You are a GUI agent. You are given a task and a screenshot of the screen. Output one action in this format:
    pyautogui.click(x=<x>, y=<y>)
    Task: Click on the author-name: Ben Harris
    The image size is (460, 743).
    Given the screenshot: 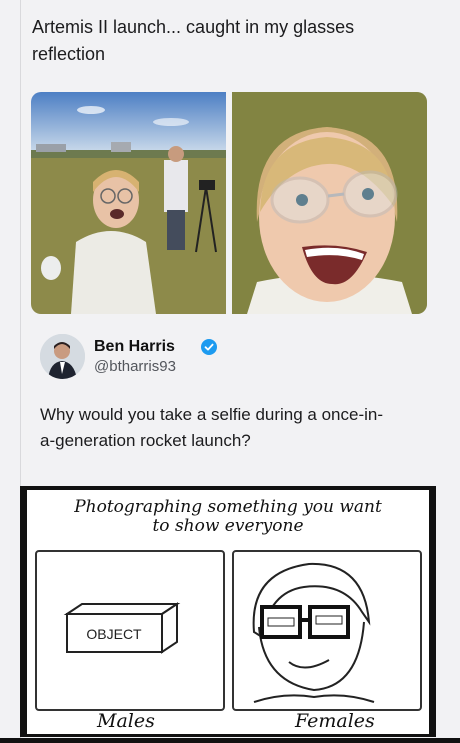 What is the action you would take?
    pyautogui.click(x=134, y=347)
    